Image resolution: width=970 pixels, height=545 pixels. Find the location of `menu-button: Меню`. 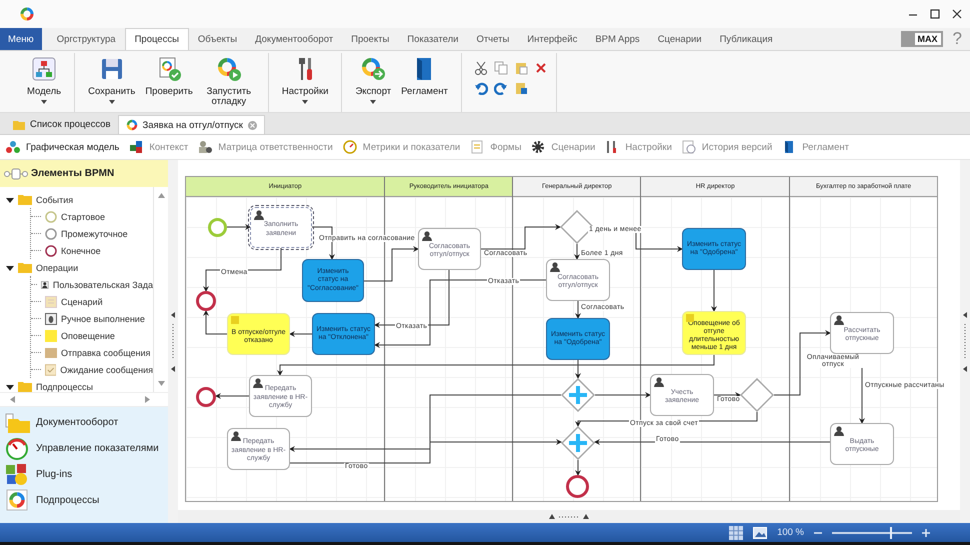

menu-button: Меню is located at coordinates (21, 39).